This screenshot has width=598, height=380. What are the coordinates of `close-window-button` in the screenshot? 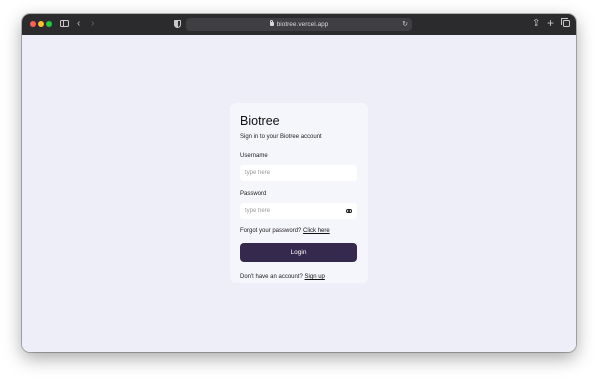 It's located at (33, 24).